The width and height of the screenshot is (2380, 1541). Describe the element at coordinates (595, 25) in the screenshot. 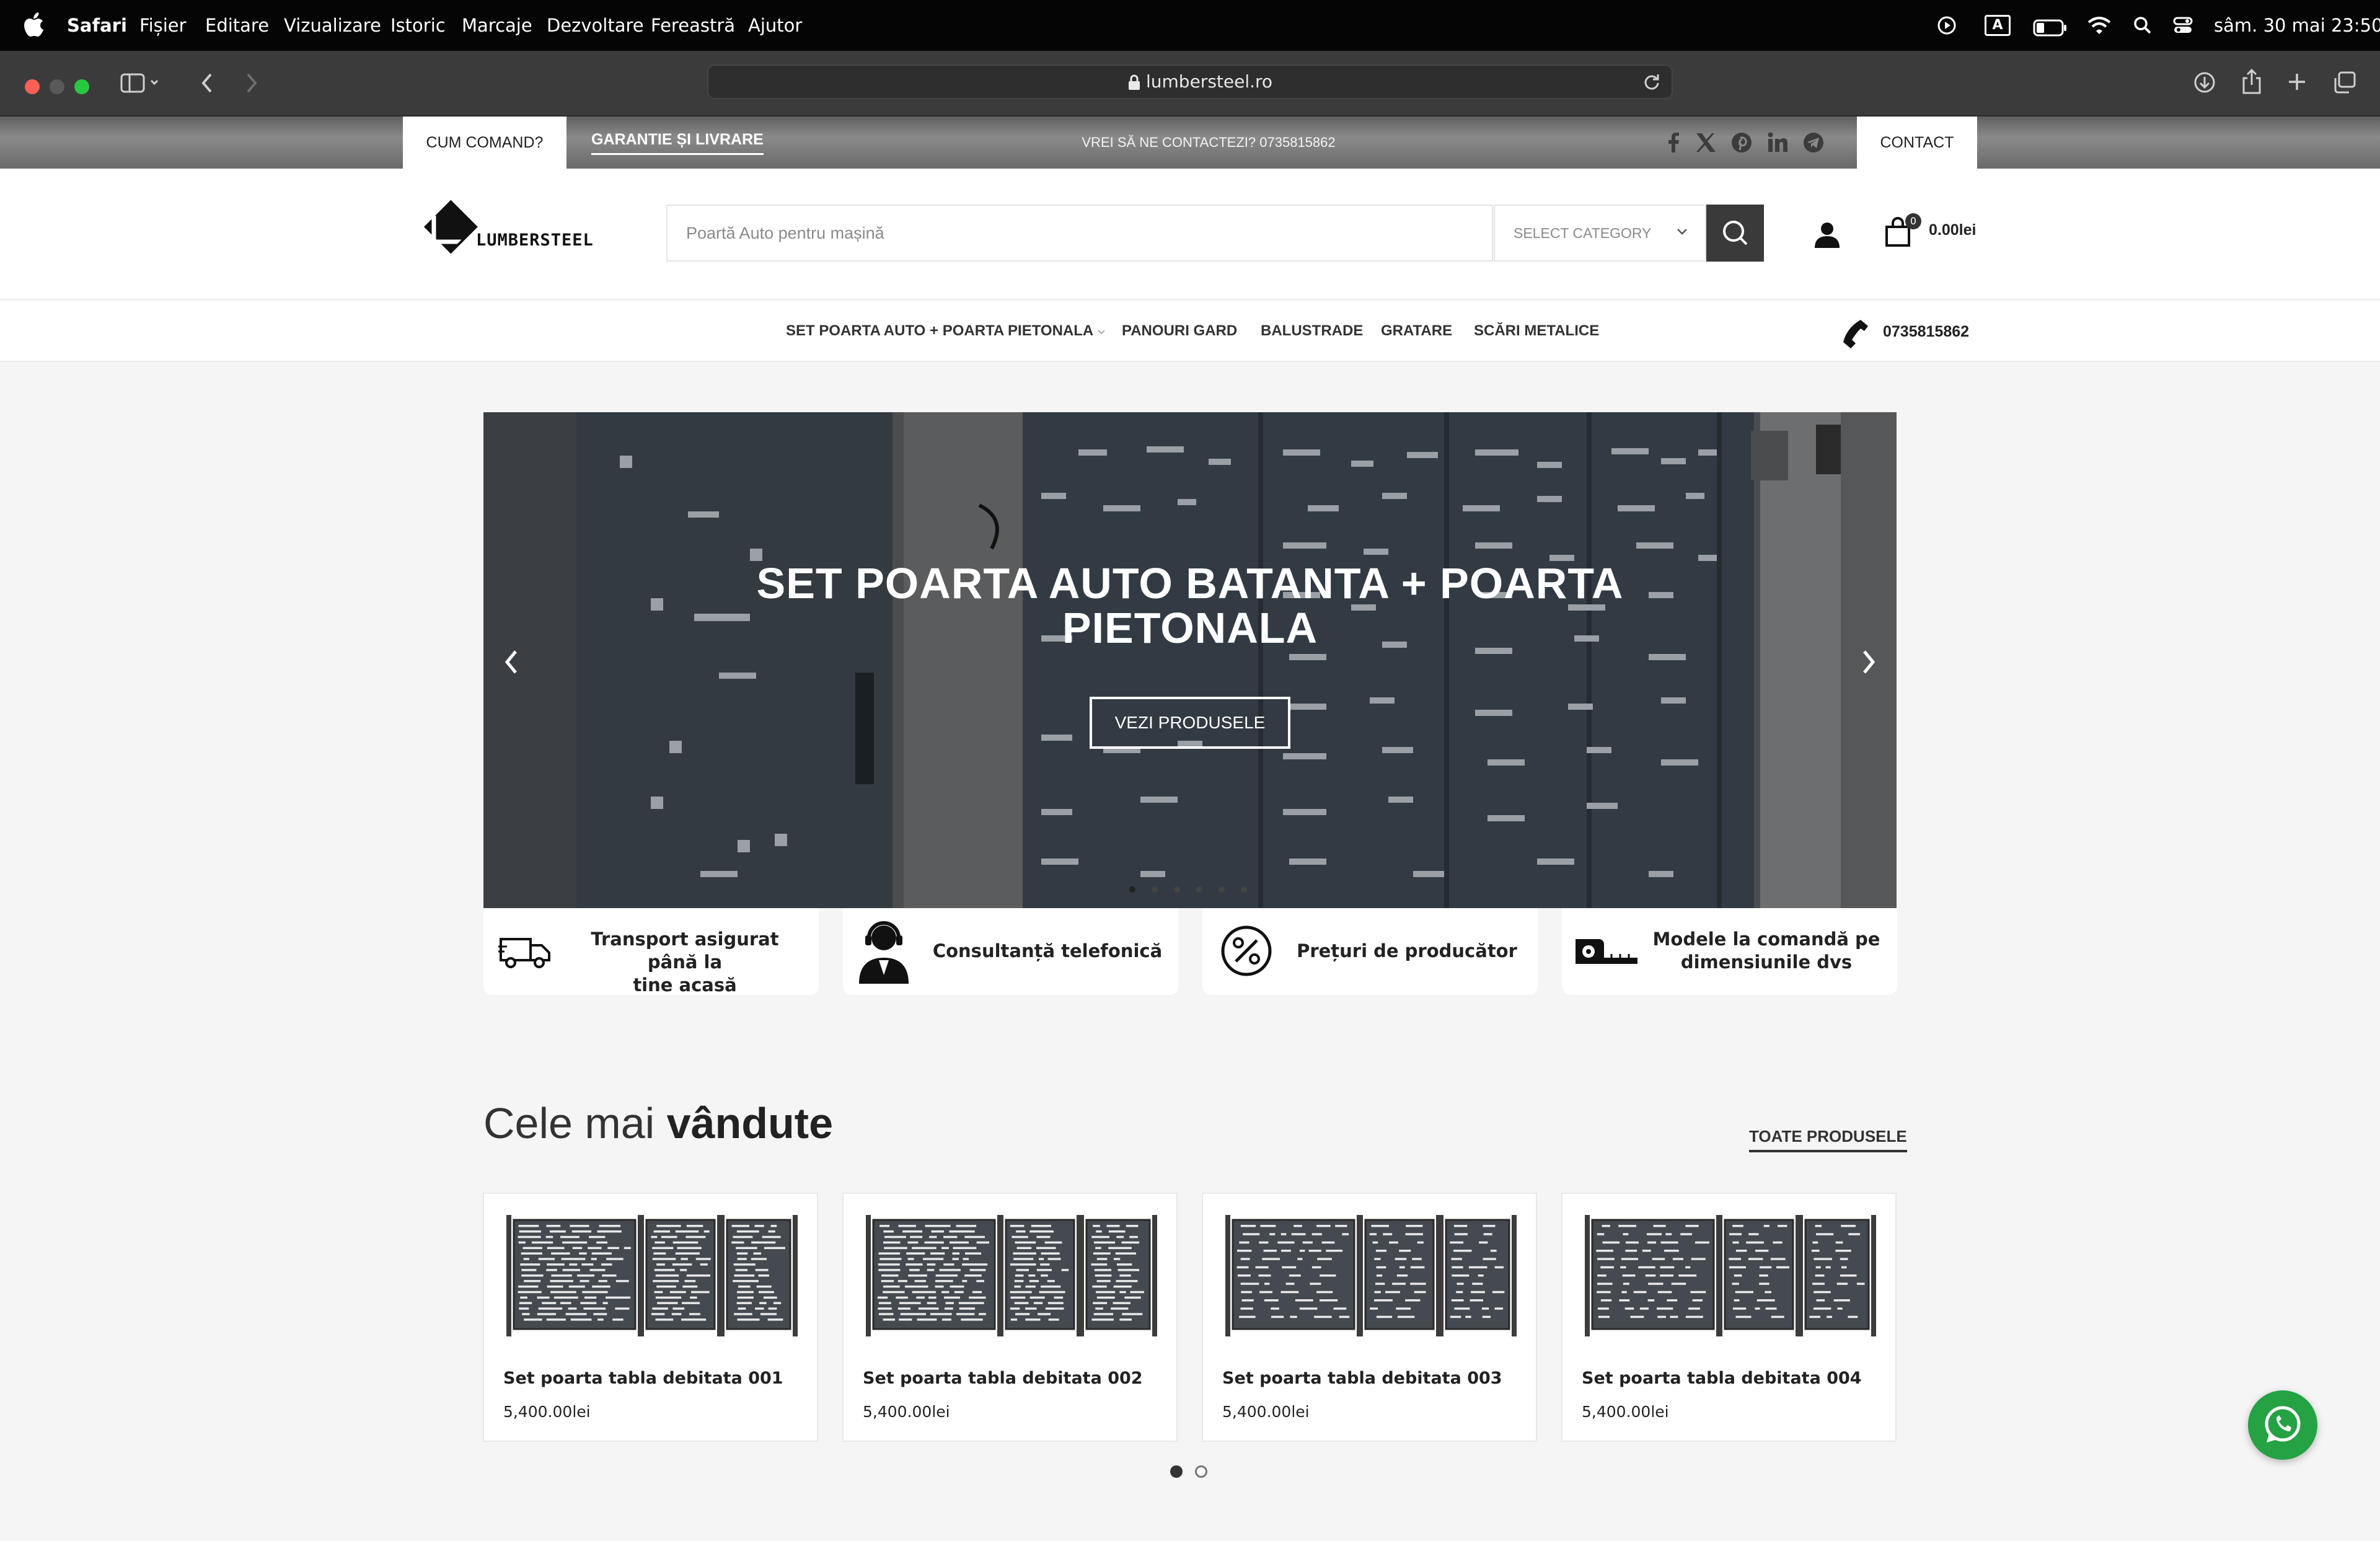

I see `menu-dezvoltare: Dezvoltare` at that location.